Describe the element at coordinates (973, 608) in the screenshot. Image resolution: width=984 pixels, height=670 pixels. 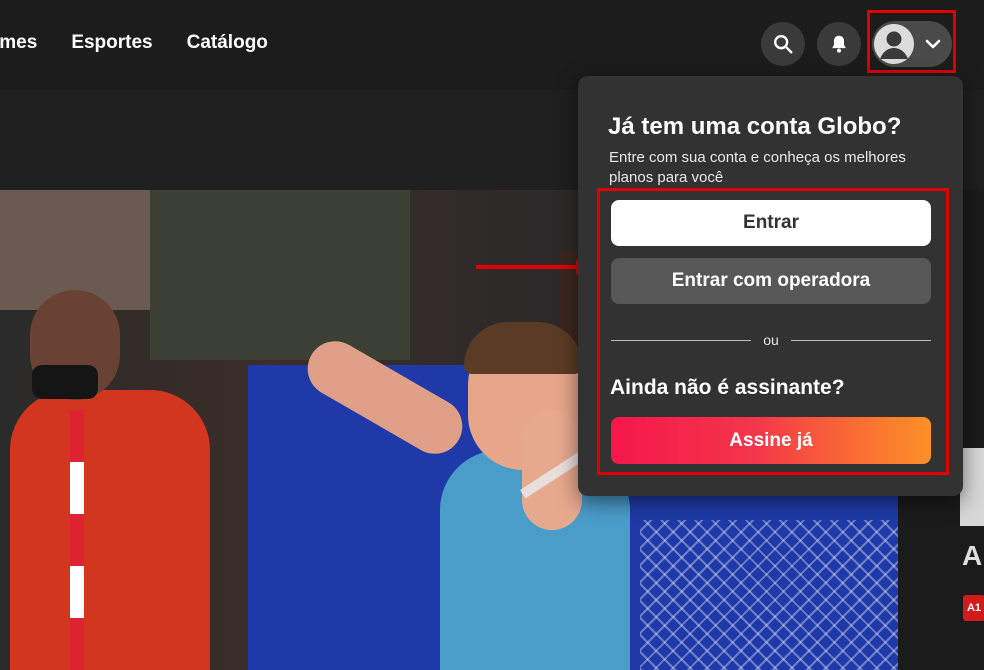
I see `age-rating-badge: A1` at that location.